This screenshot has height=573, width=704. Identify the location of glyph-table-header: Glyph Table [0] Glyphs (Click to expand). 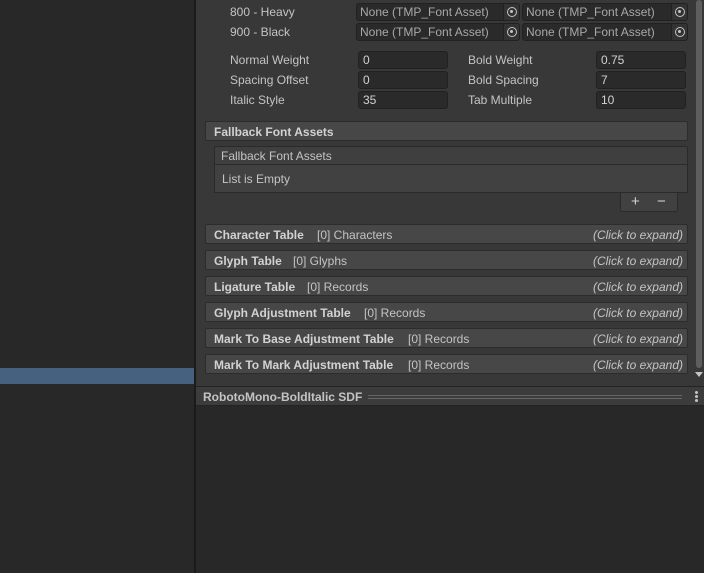
(446, 260).